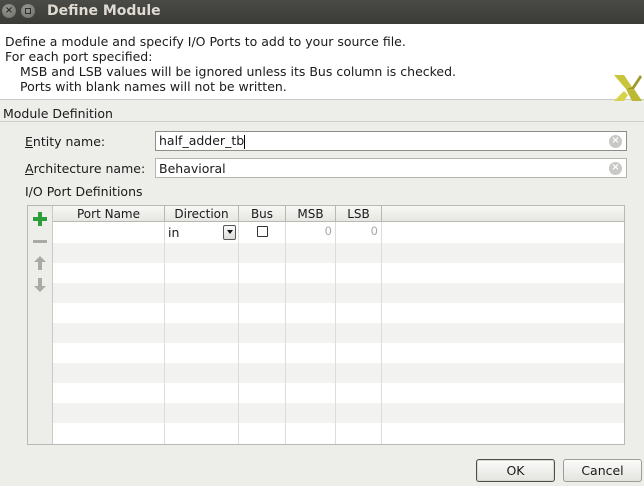 This screenshot has width=644, height=486. Describe the element at coordinates (40, 241) in the screenshot. I see `minus-icon` at that location.